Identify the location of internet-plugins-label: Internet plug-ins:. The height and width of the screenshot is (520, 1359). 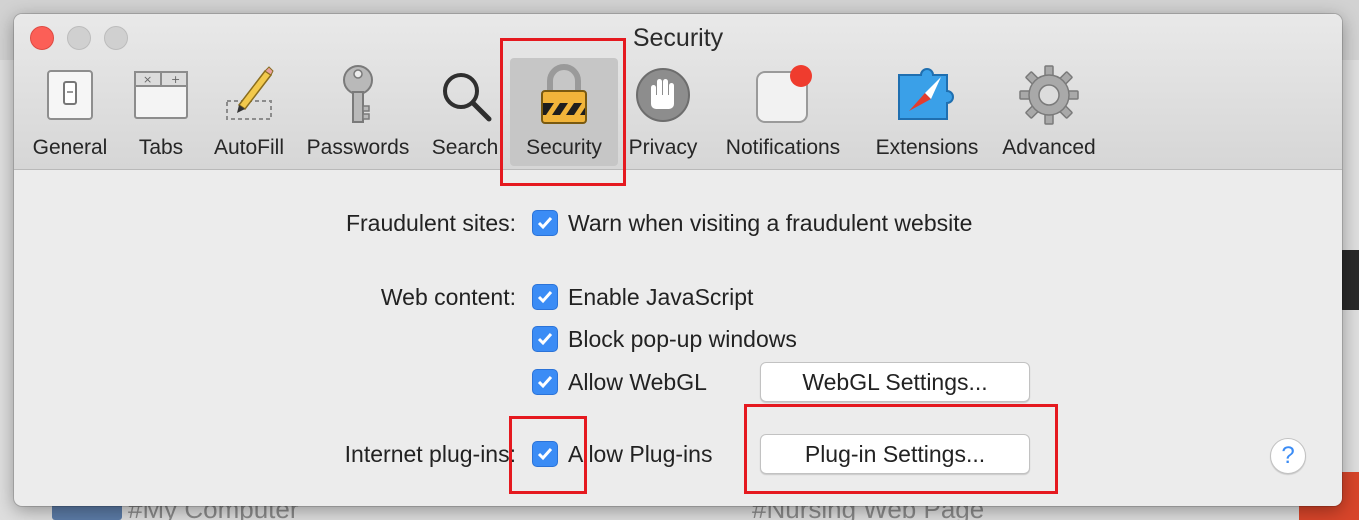
(430, 454).